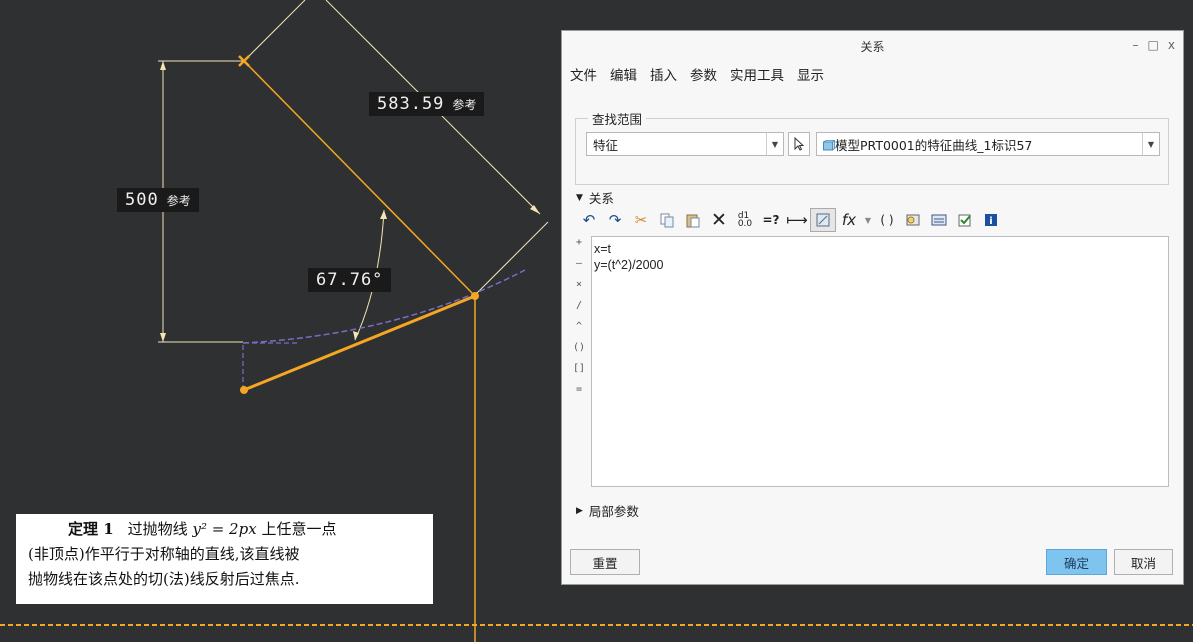 This screenshot has width=1193, height=642. Describe the element at coordinates (880, 265) in the screenshot. I see `relation-line: y=(t^2)/2000` at that location.